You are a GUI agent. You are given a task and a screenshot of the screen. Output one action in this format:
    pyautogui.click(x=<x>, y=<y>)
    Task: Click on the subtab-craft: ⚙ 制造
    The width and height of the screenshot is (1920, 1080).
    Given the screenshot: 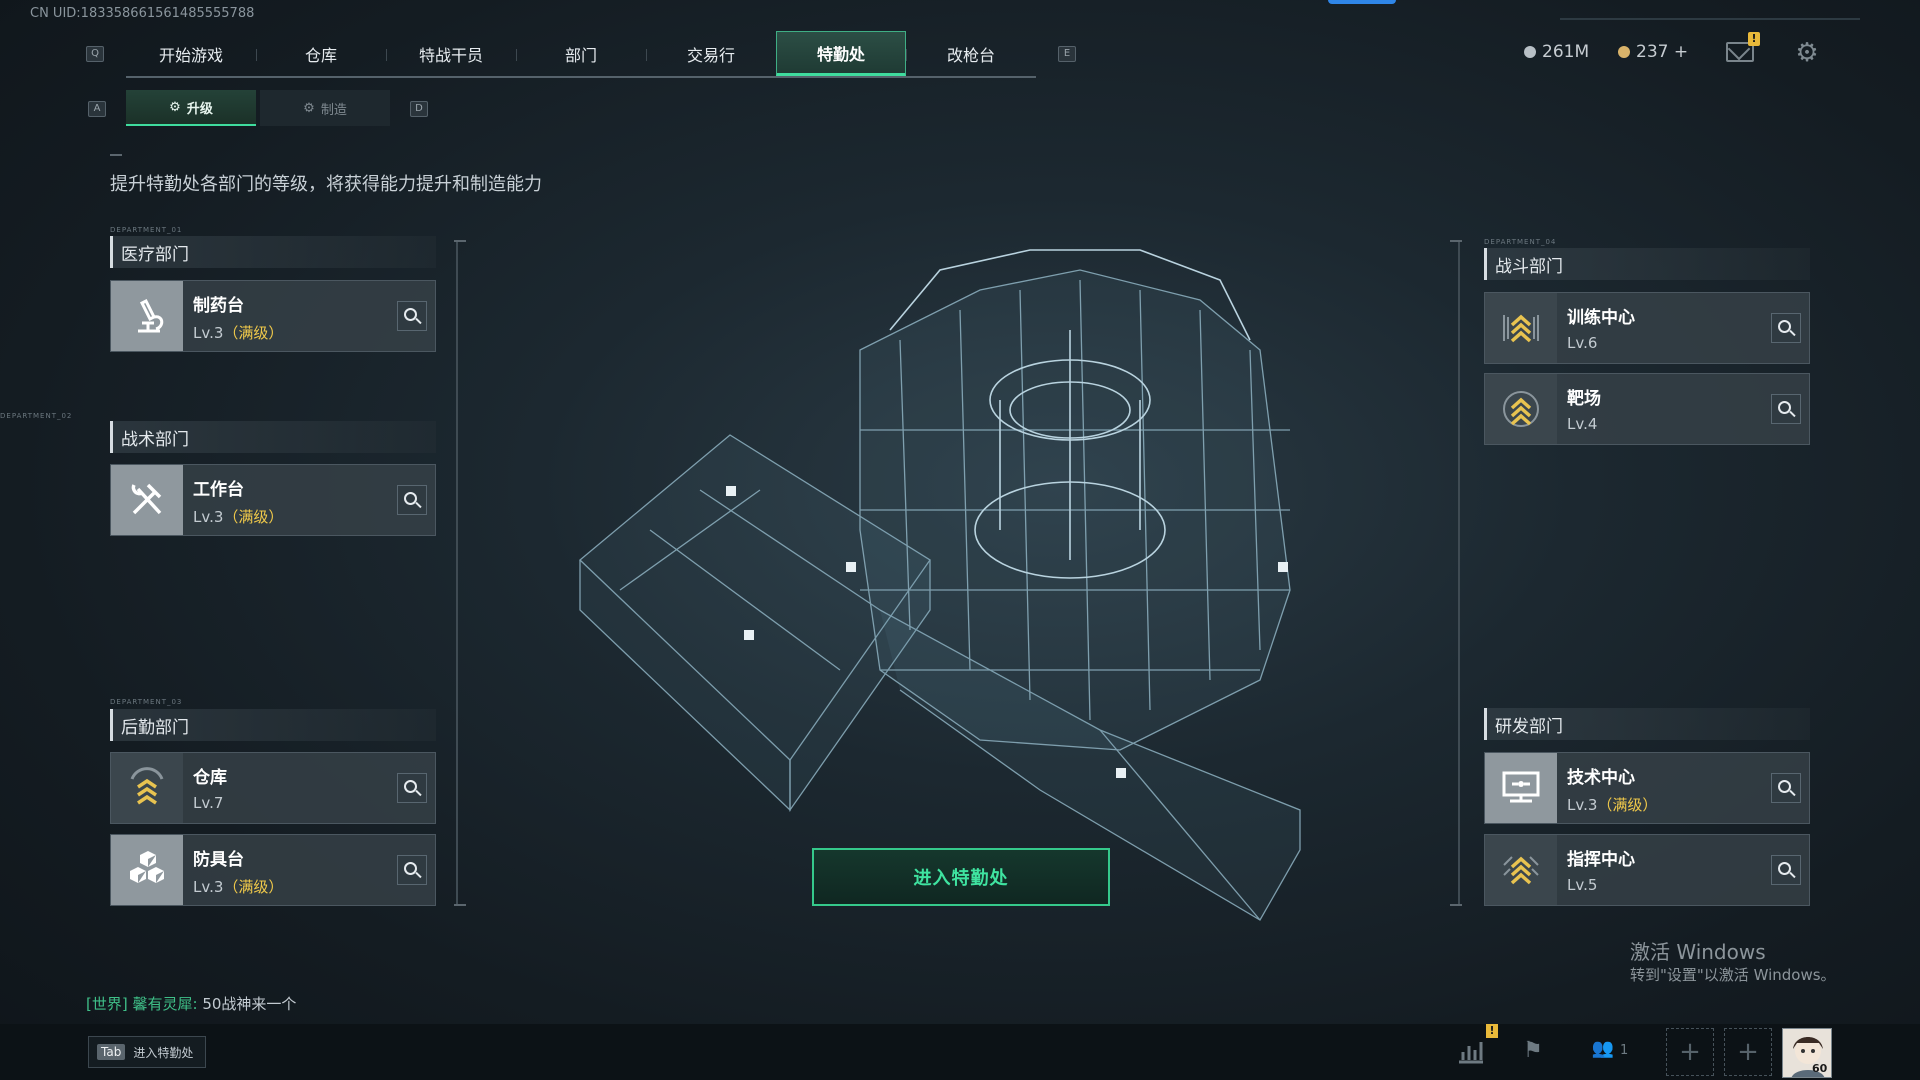 What is the action you would take?
    pyautogui.click(x=325, y=108)
    